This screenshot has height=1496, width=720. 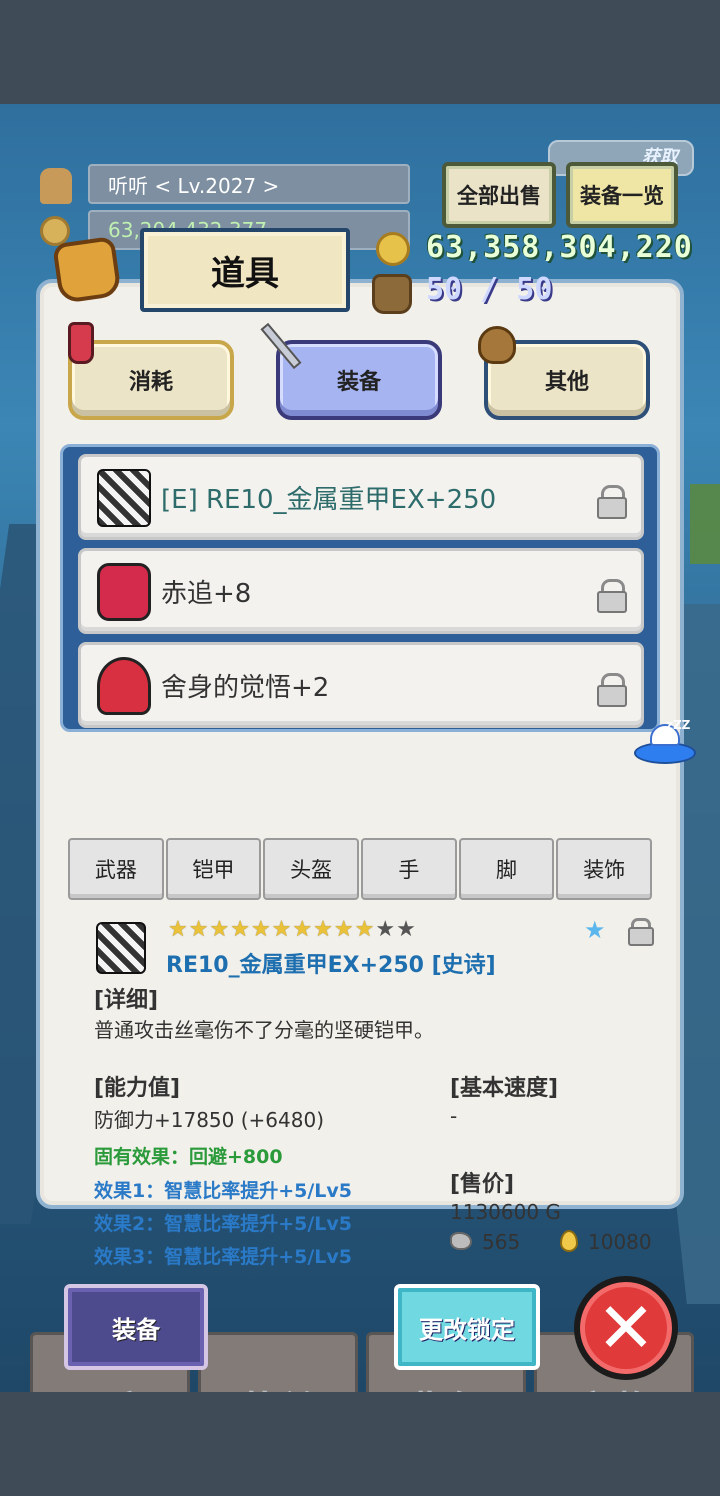 I want to click on detail-item-name: RE10_金属重甲EX+250 [史诗], so click(x=331, y=965).